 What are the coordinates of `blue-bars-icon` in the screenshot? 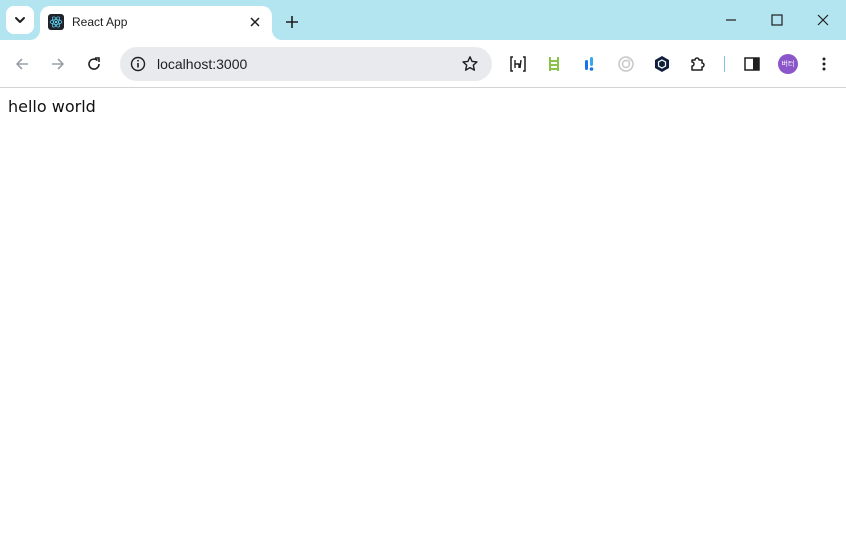 It's located at (589, 64).